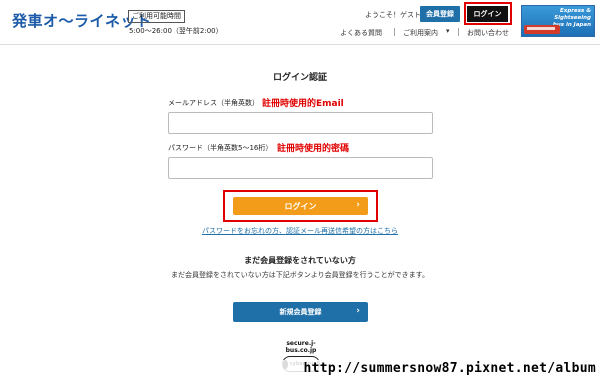  I want to click on bus-icon, so click(542, 29).